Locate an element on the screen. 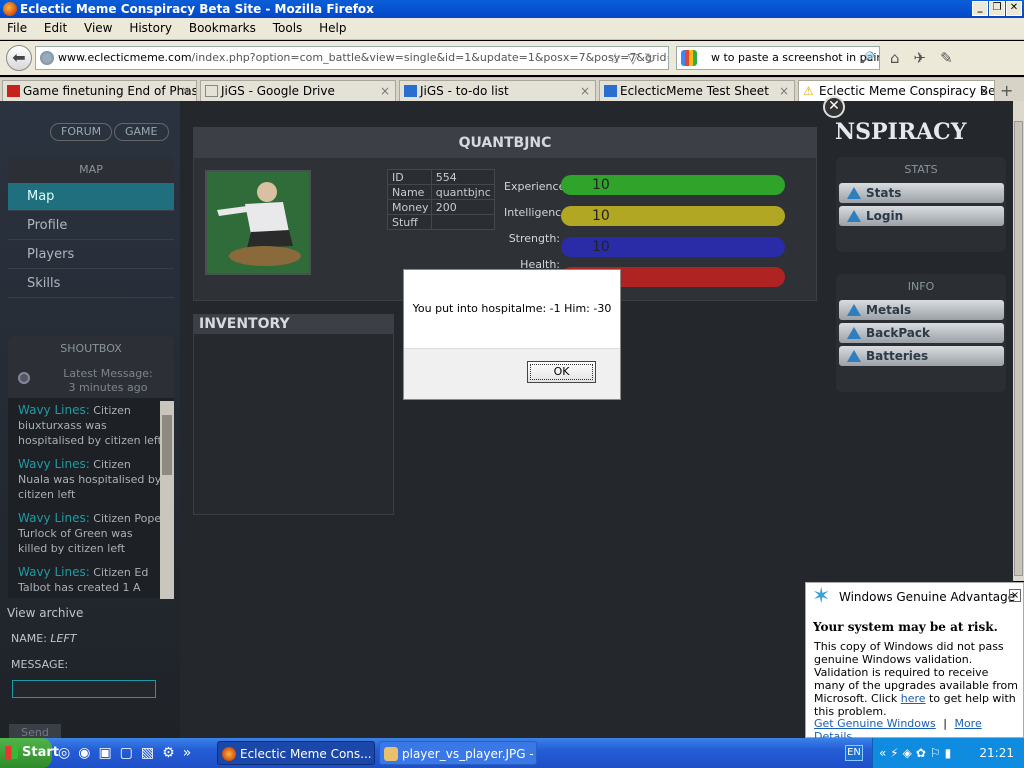 The width and height of the screenshot is (1024, 768). batteries-button: Batteries is located at coordinates (921, 356).